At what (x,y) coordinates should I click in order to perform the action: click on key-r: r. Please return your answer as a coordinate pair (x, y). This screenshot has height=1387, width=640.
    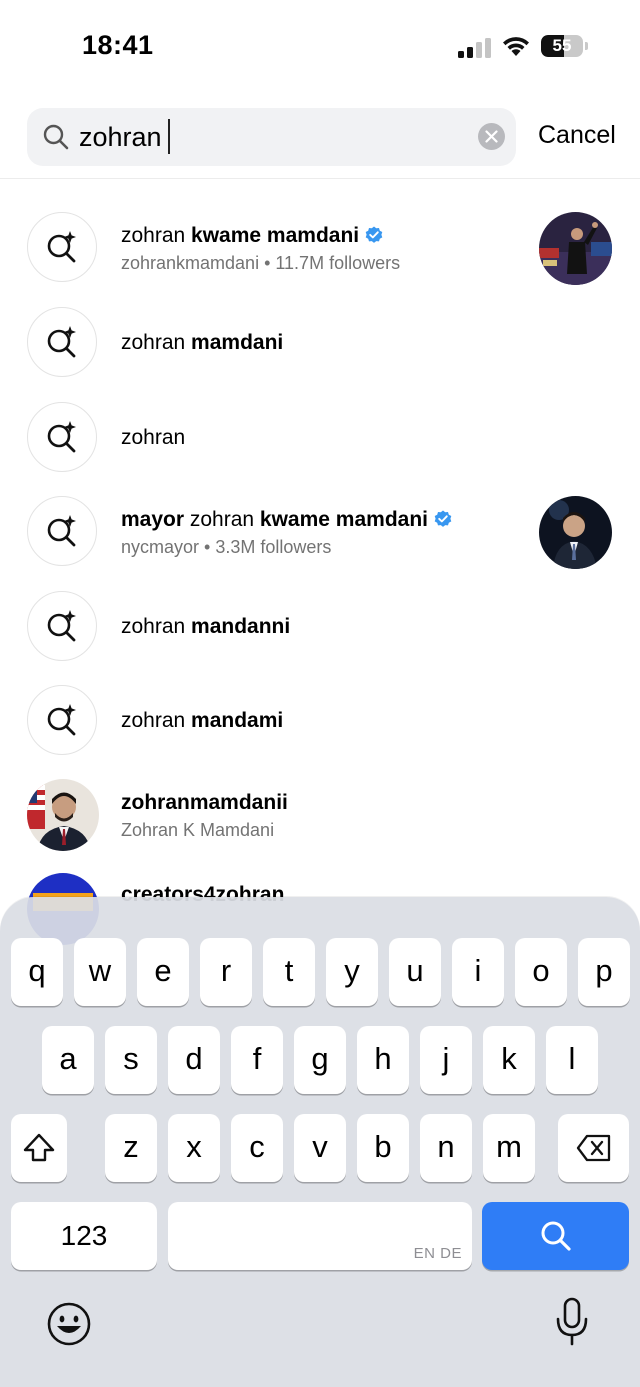
    Looking at the image, I should click on (226, 972).